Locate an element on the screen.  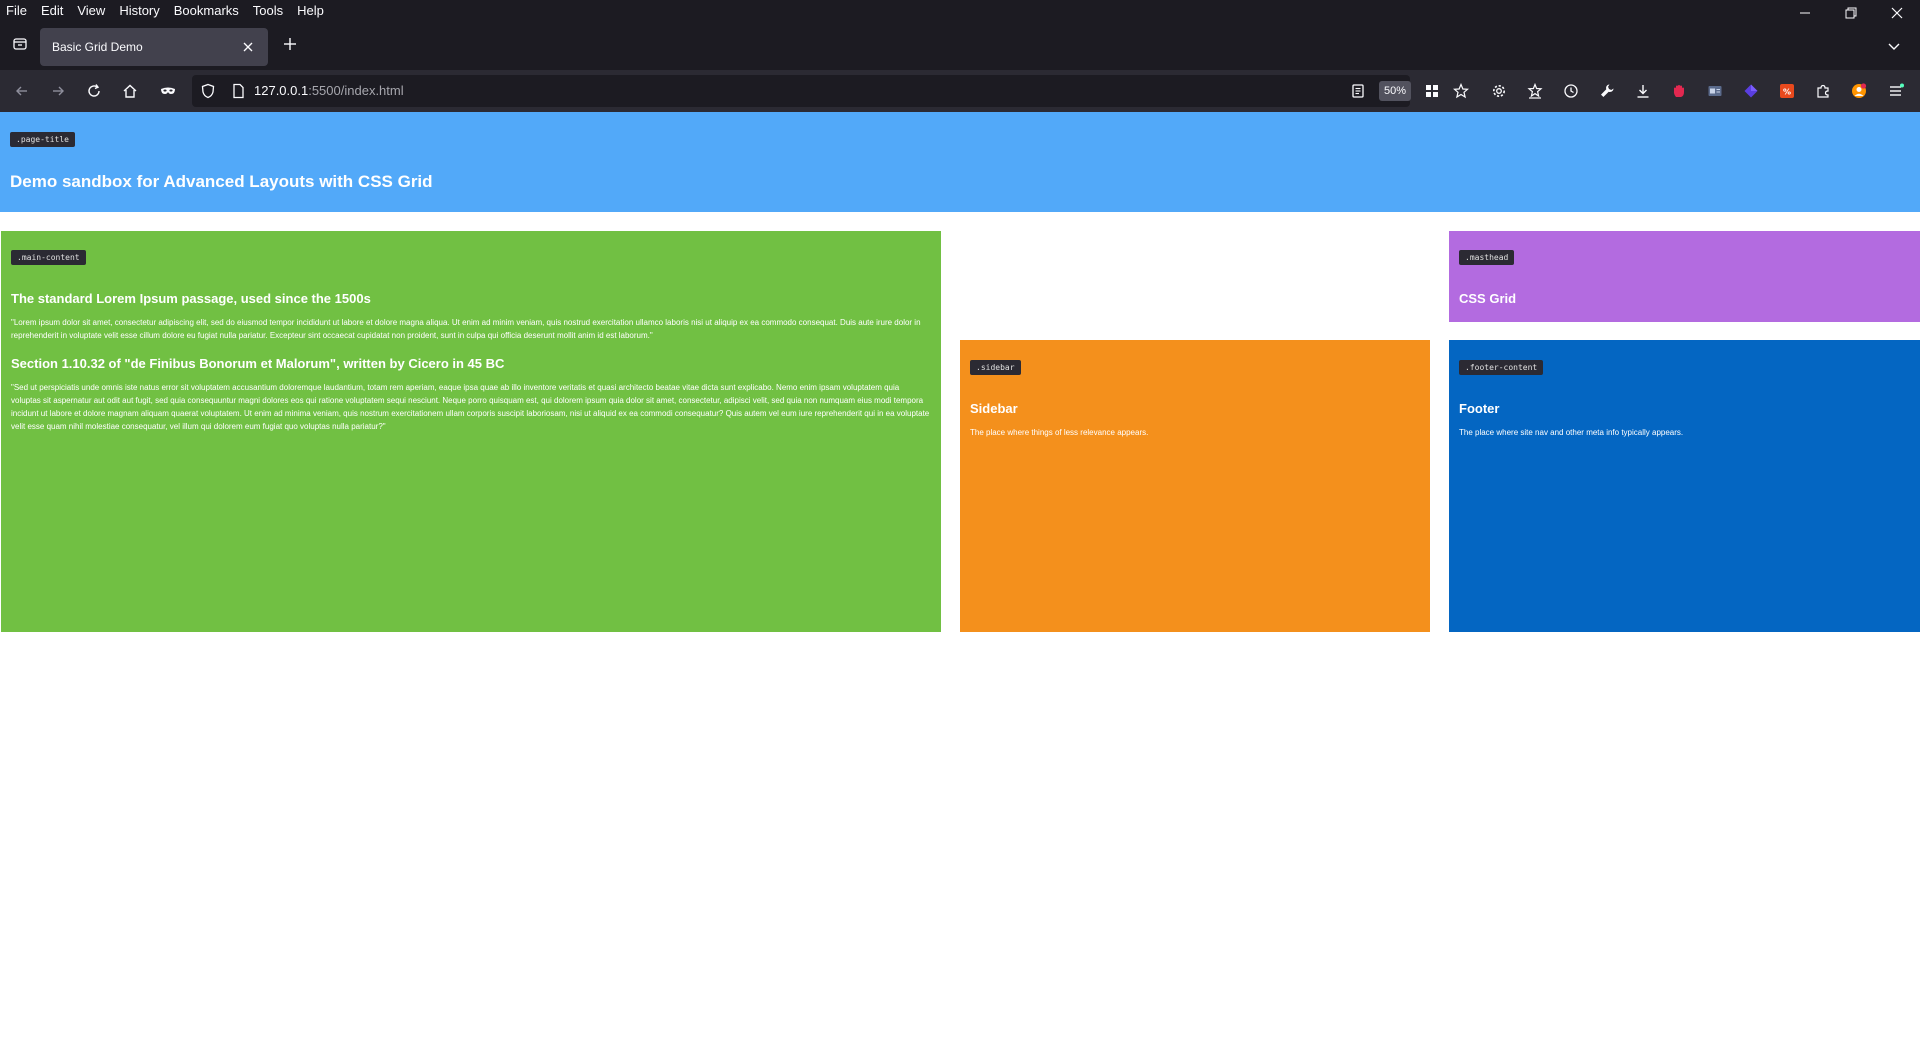
history-button is located at coordinates (1571, 91).